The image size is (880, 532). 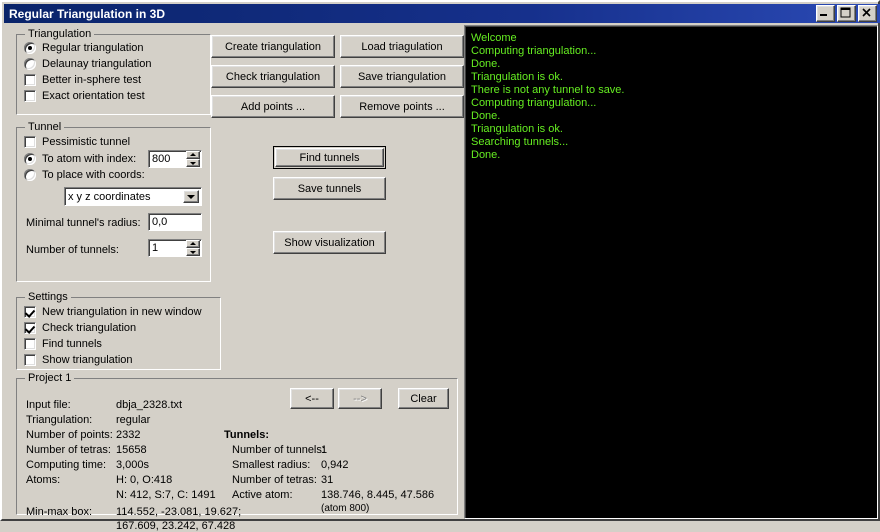 I want to click on save-triangulation-label: Save triangulation, so click(x=402, y=76).